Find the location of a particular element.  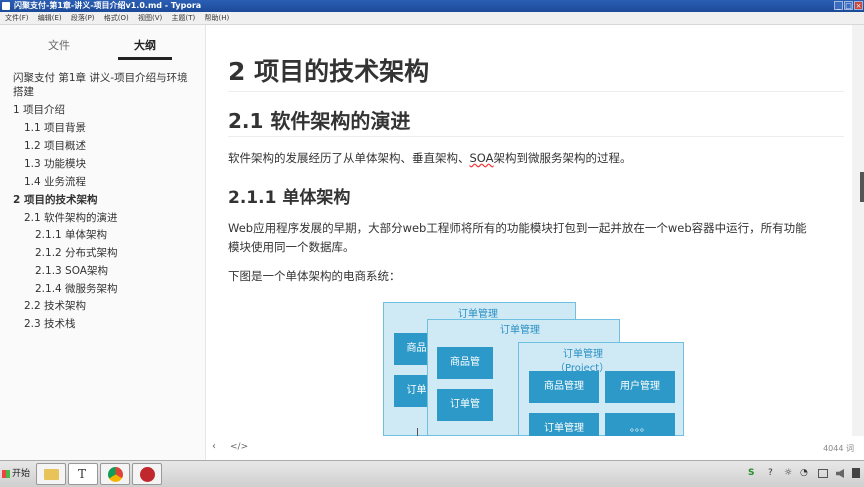

tab-files: 文件 is located at coordinates (59, 45).